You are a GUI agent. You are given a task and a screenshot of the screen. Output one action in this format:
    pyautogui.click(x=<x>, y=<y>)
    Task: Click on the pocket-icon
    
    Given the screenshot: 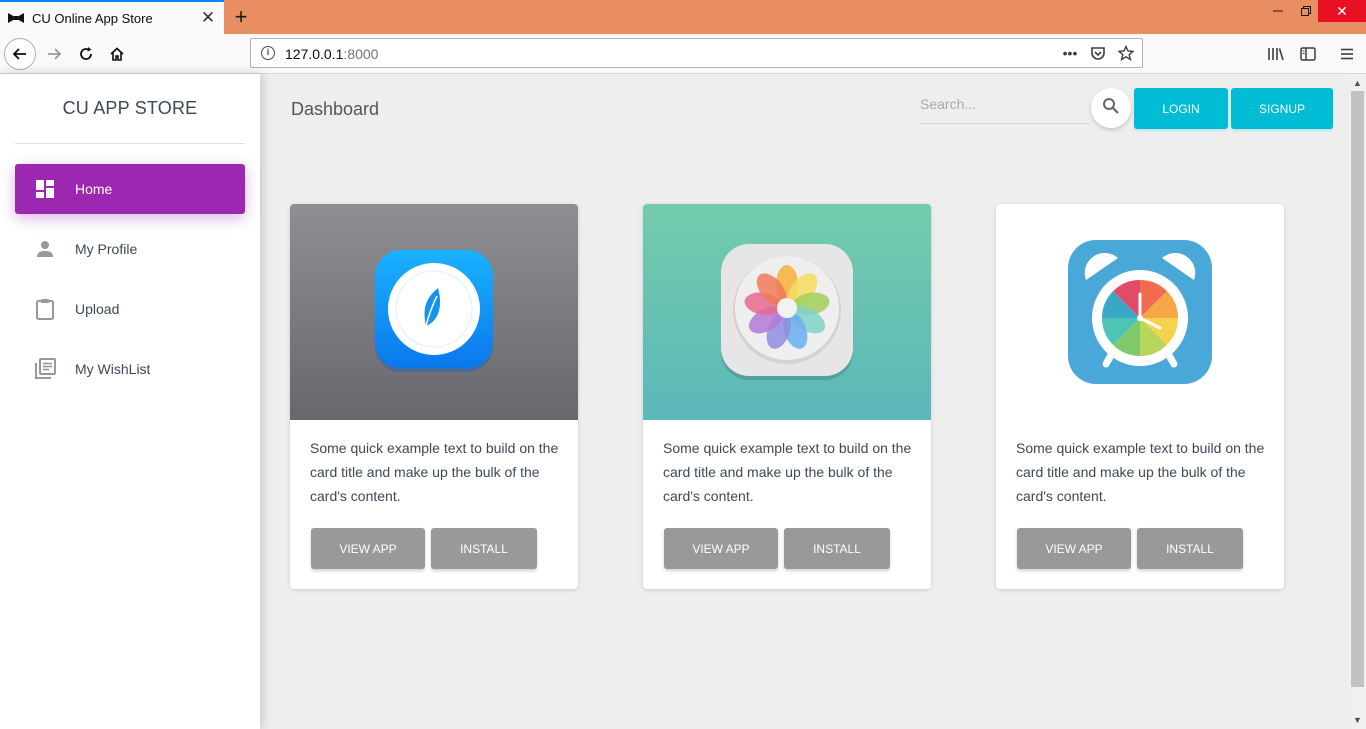 What is the action you would take?
    pyautogui.click(x=1098, y=53)
    